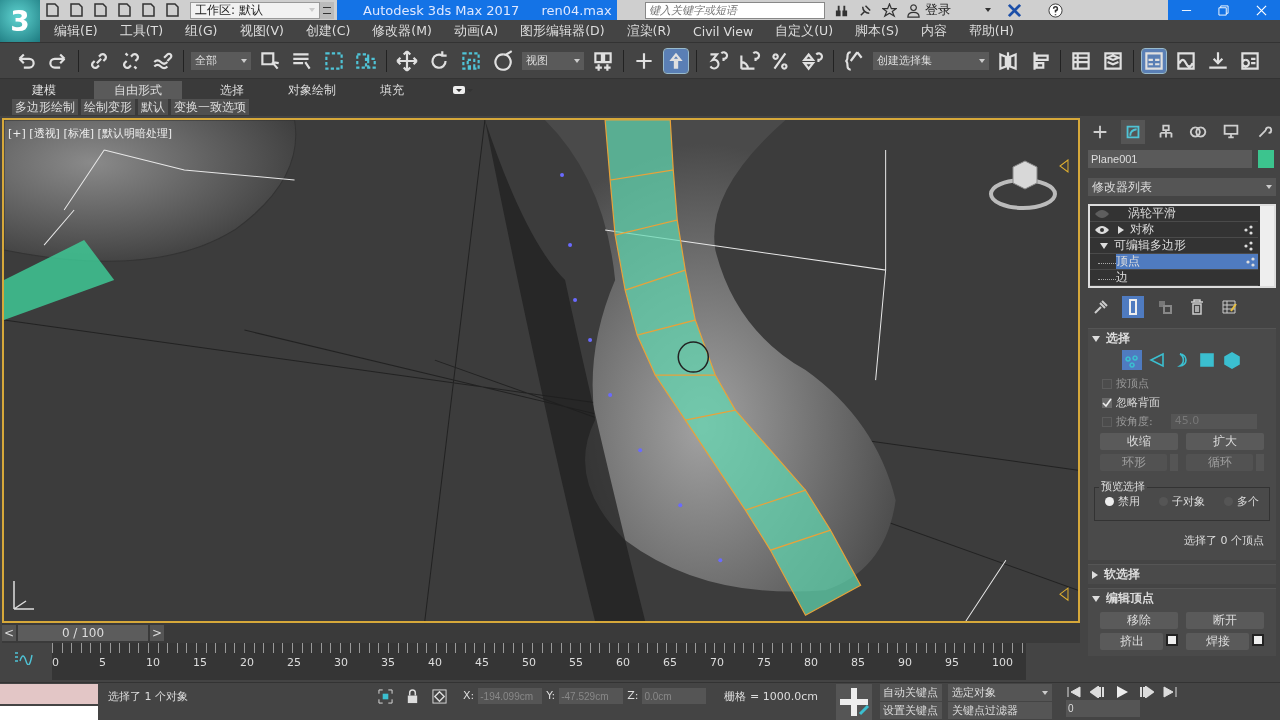  I want to click on ribbon-tab: 填充, so click(392, 89).